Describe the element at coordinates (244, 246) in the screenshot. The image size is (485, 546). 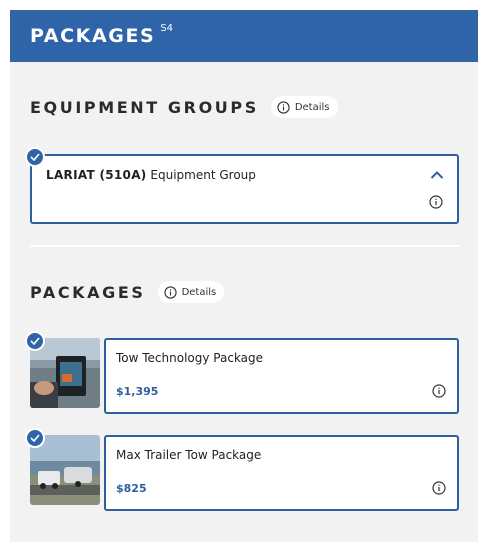
I see `section-divider` at that location.